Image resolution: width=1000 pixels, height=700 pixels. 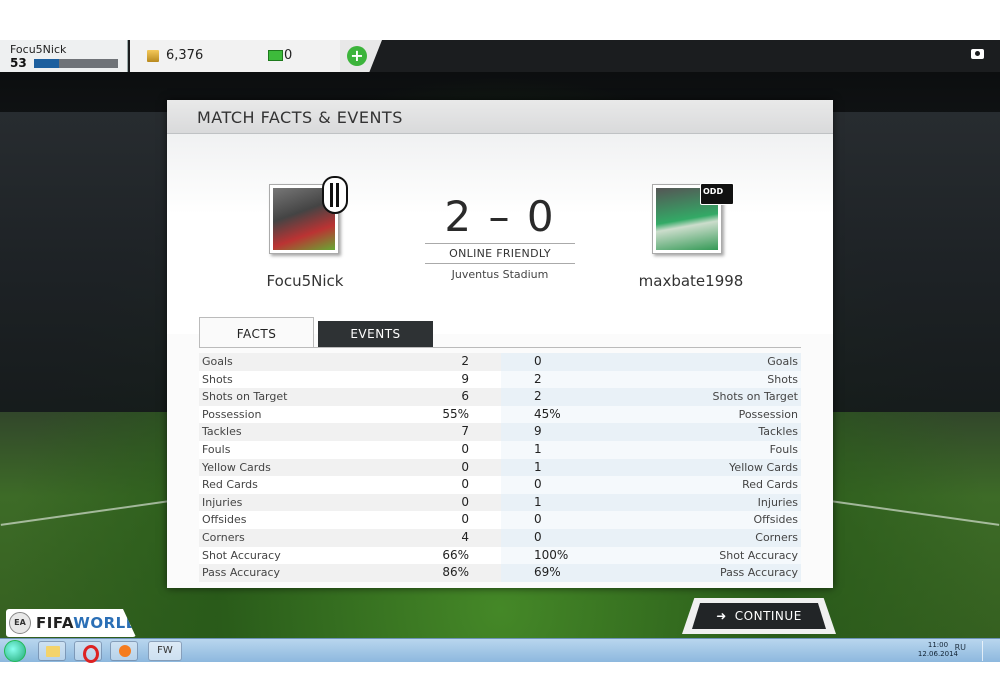 I want to click on stat-label-home: Tackles, so click(x=222, y=432).